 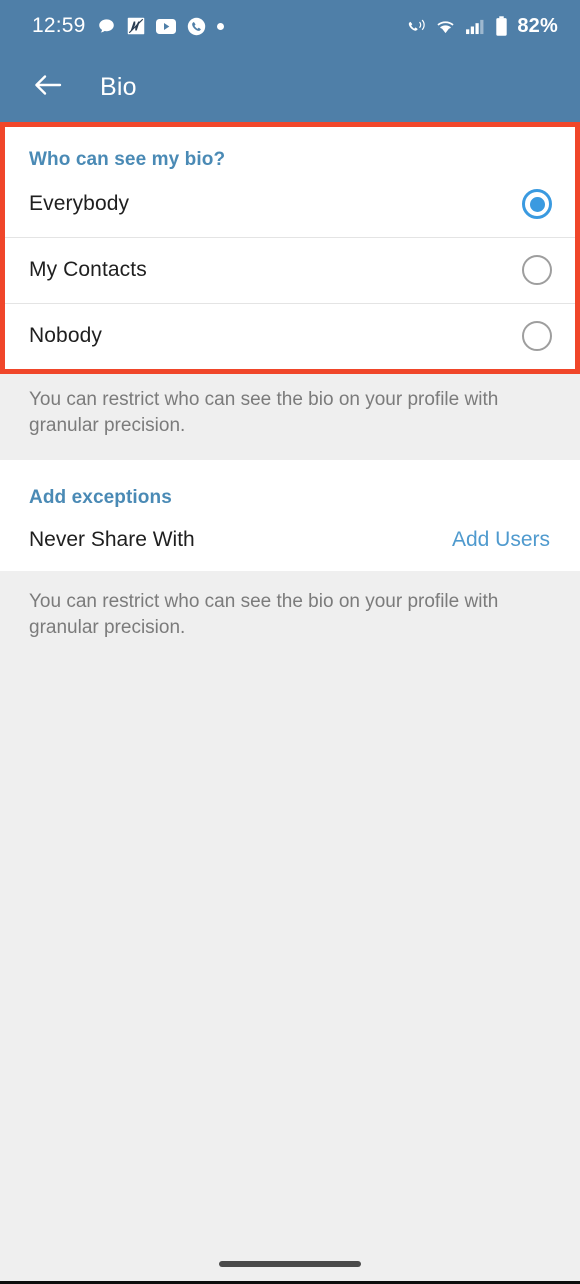 What do you see at coordinates (196, 26) in the screenshot?
I see `phone-circle-icon` at bounding box center [196, 26].